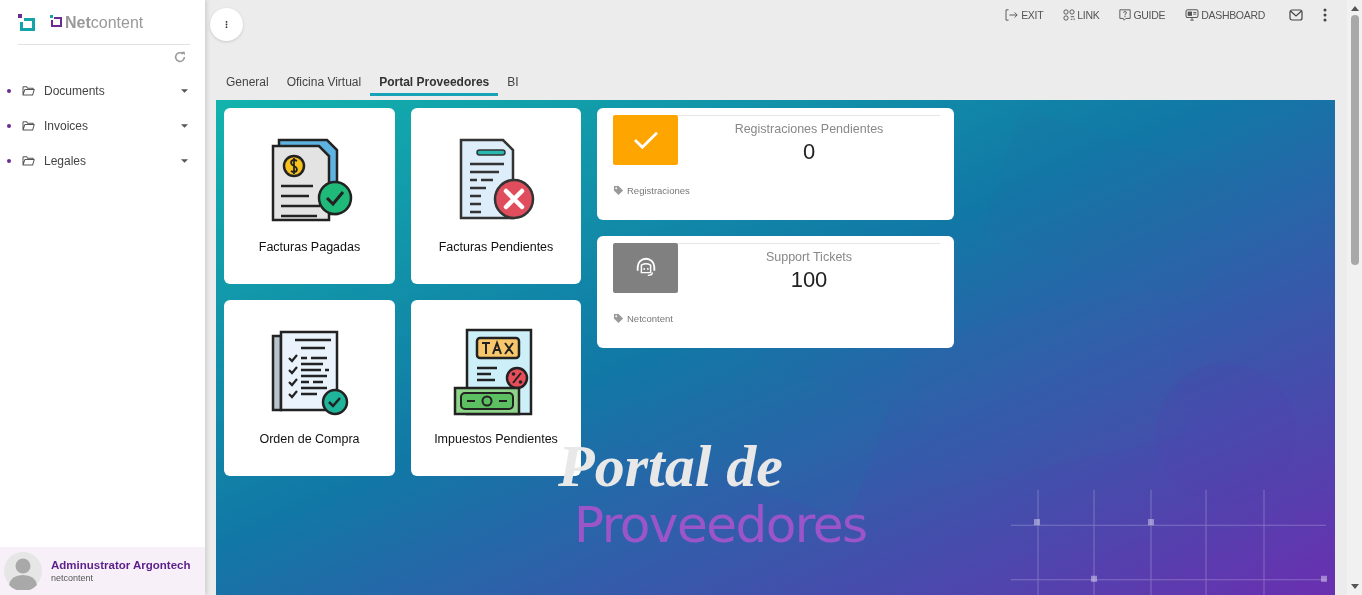 This screenshot has height=595, width=1362. What do you see at coordinates (650, 318) in the screenshot?
I see `tag-label: Netcontent` at bounding box center [650, 318].